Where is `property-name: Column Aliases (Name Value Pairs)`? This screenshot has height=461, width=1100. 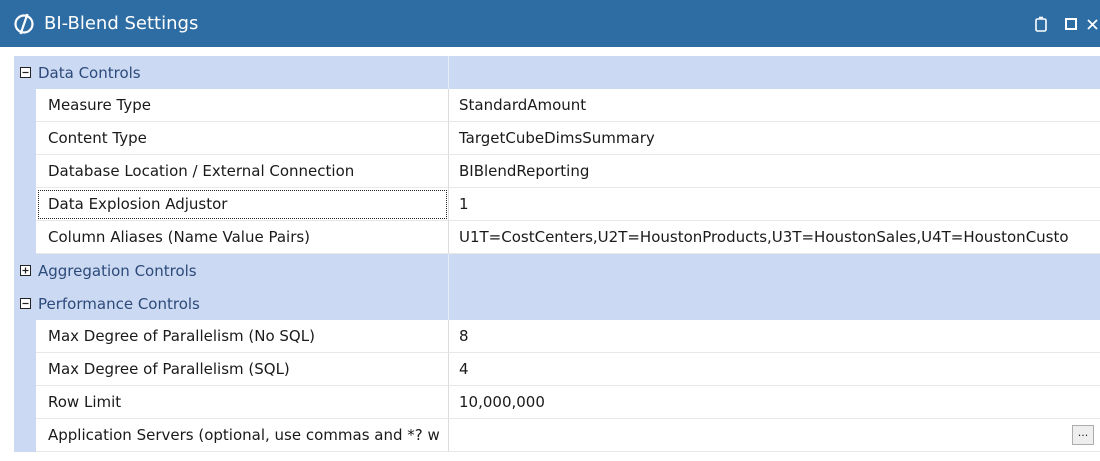
property-name: Column Aliases (Name Value Pairs) is located at coordinates (242, 237).